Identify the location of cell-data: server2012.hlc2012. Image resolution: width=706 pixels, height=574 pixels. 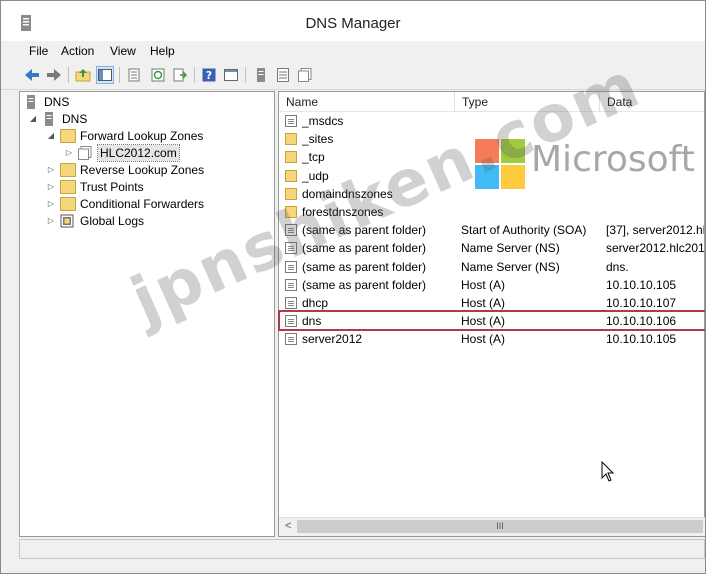
(655, 248).